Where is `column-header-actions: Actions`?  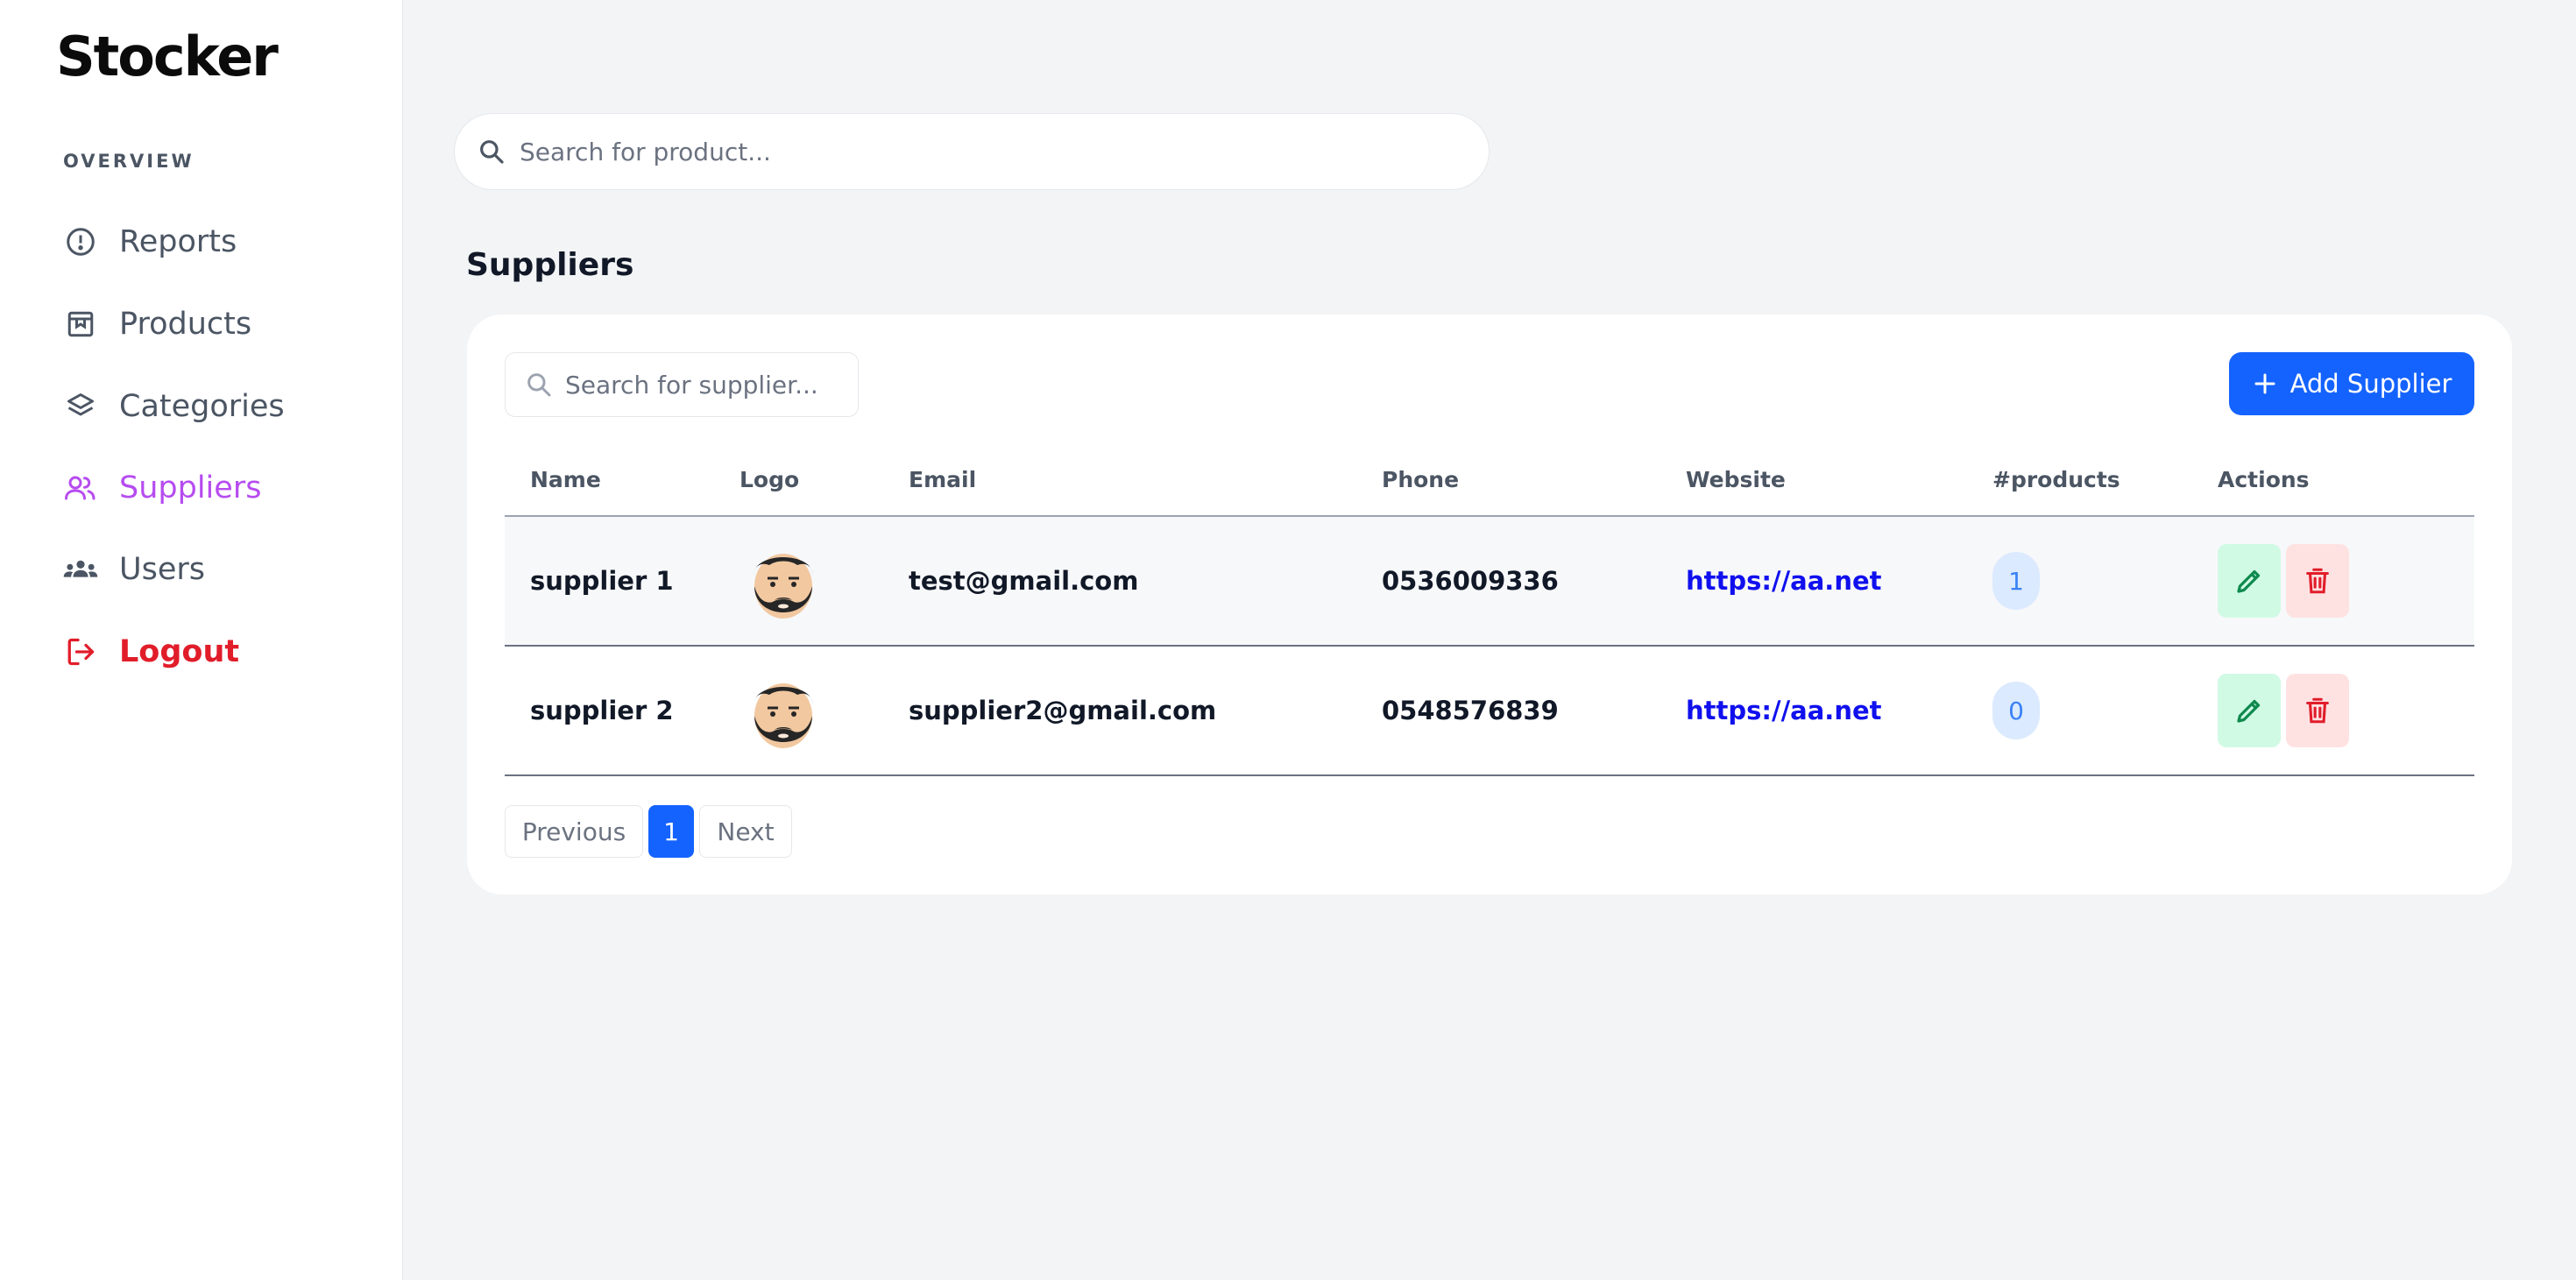 column-header-actions: Actions is located at coordinates (2346, 480).